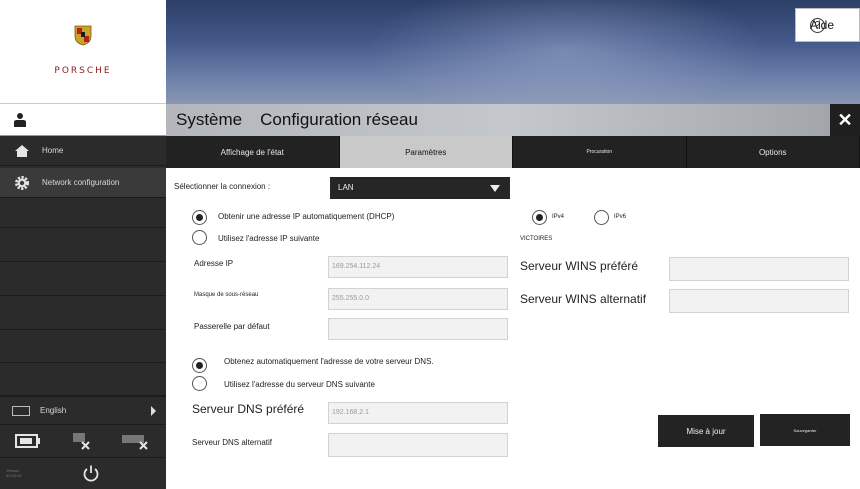 This screenshot has height=489, width=860. I want to click on section-title: Système, so click(209, 119).